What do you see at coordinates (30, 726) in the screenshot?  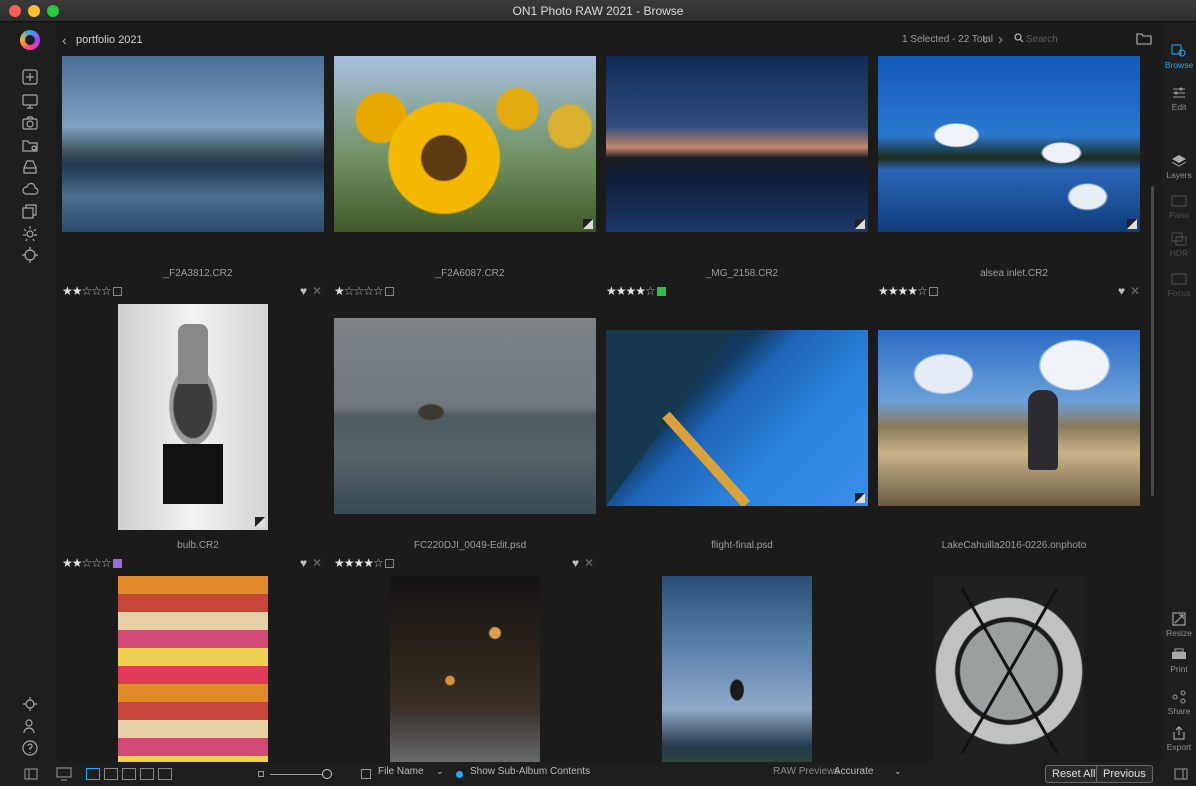 I see `account-icon` at bounding box center [30, 726].